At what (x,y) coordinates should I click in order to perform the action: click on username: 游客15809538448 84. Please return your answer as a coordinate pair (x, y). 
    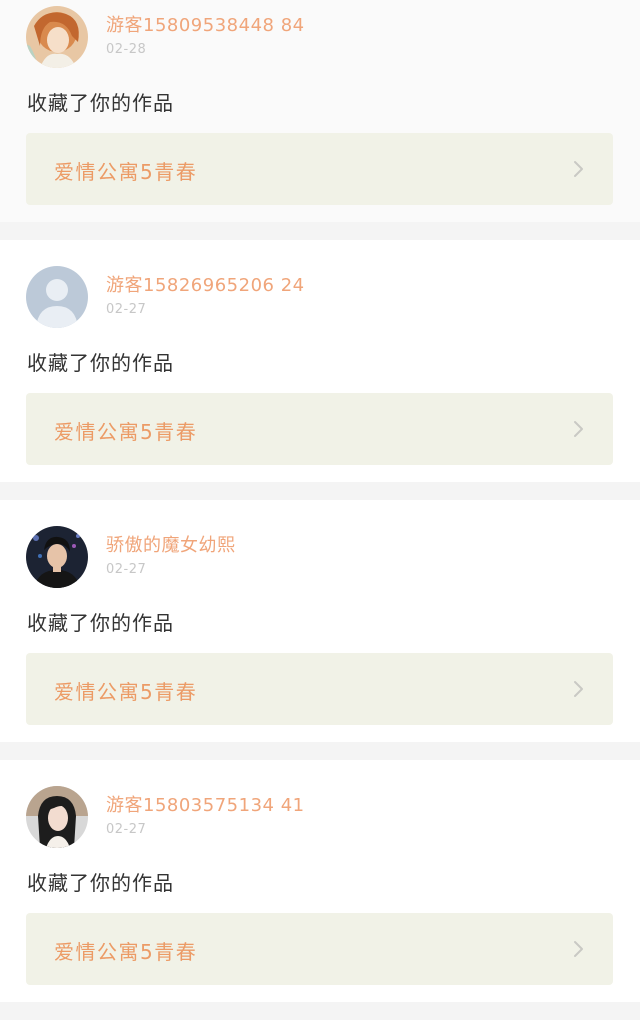
    Looking at the image, I should click on (205, 24).